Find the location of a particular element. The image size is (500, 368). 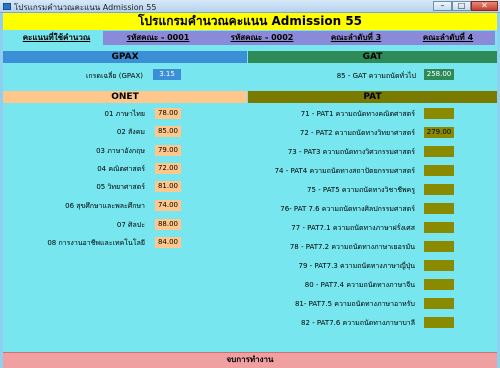

pat-label: 82 - PAT7.6 ความถนัดทางภาษาบาลี is located at coordinates (358, 323).